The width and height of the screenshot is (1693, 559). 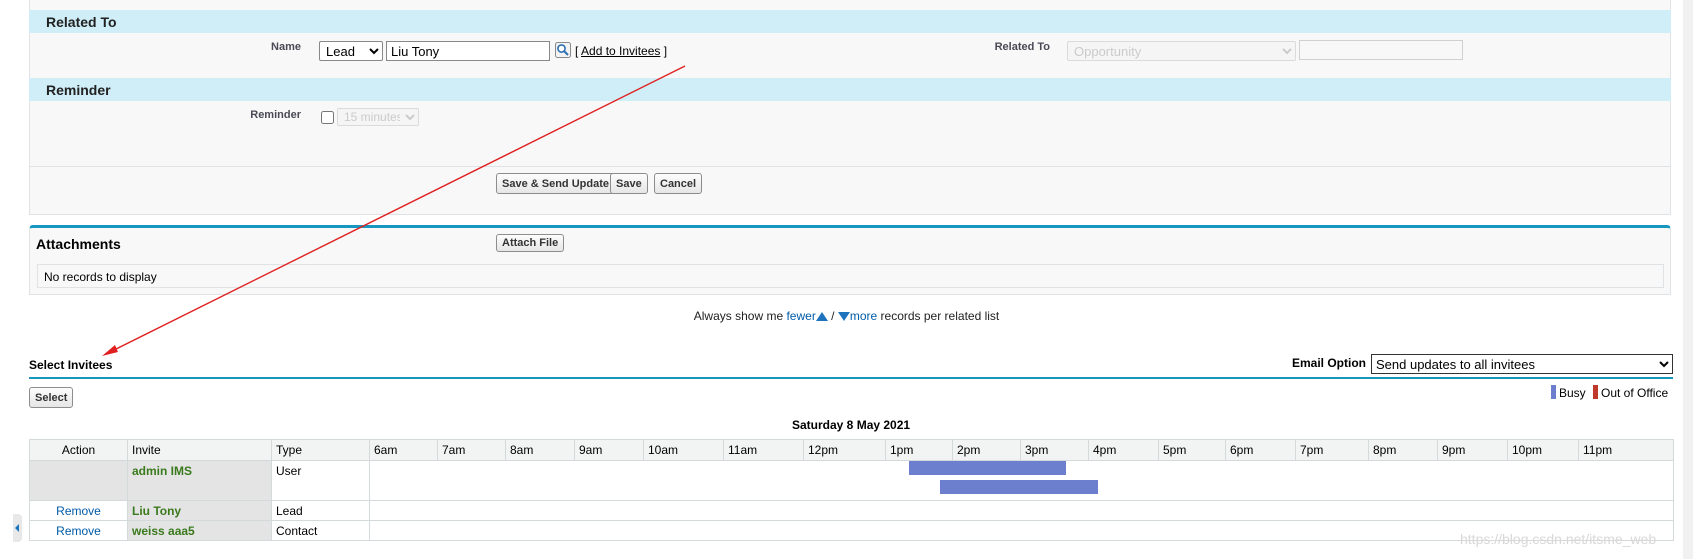 What do you see at coordinates (1558, 539) in the screenshot?
I see `watermark-text: https://blog.csdn.net/itsme_web` at bounding box center [1558, 539].